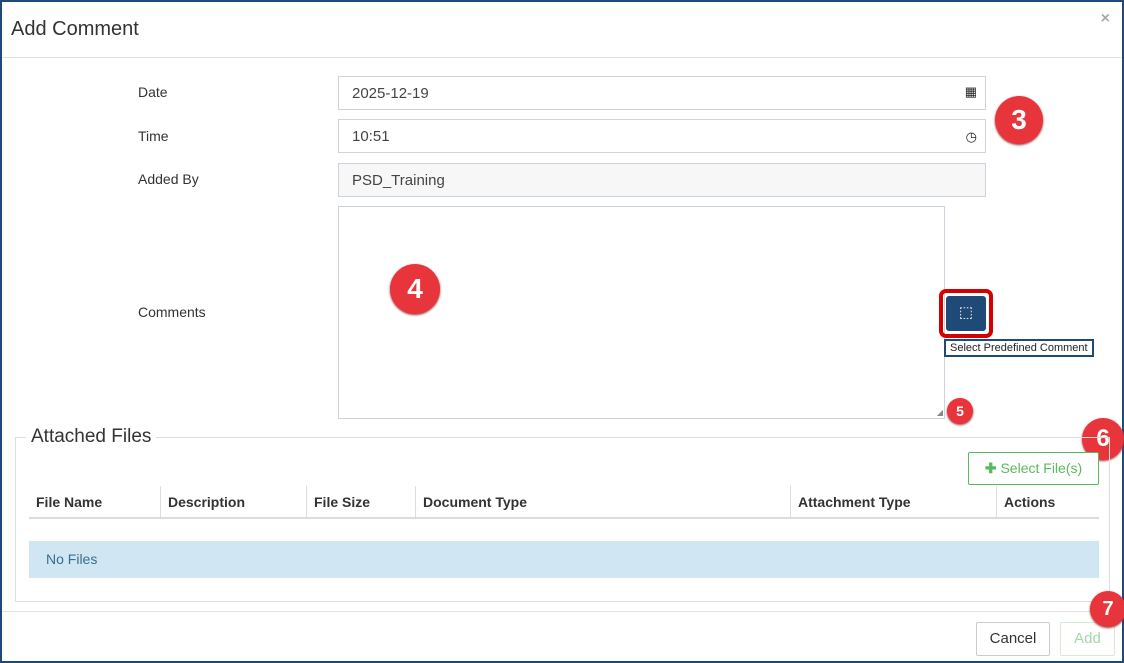 The height and width of the screenshot is (663, 1124). What do you see at coordinates (564, 559) in the screenshot?
I see `no-files-row: No Files` at bounding box center [564, 559].